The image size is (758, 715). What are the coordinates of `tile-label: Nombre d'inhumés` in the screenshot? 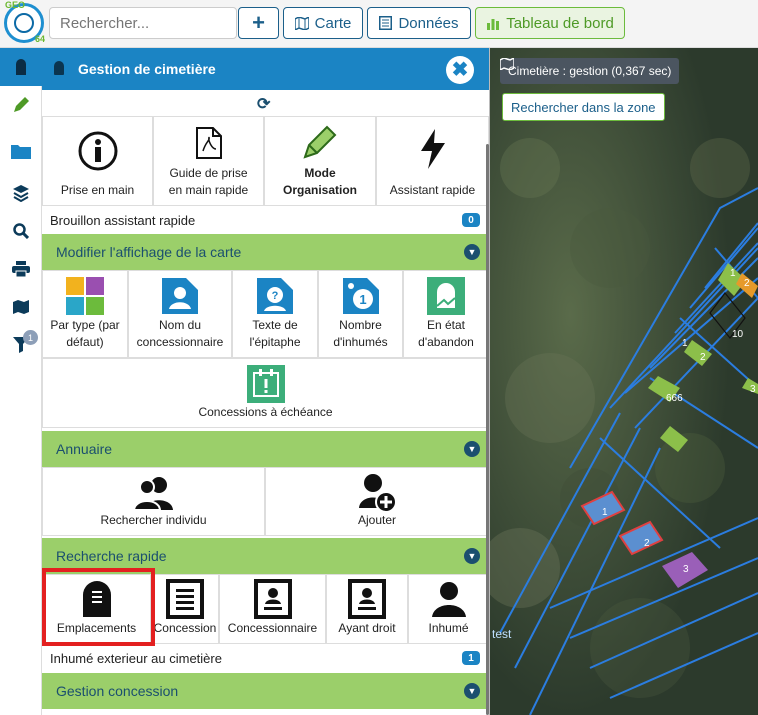 It's located at (360, 334).